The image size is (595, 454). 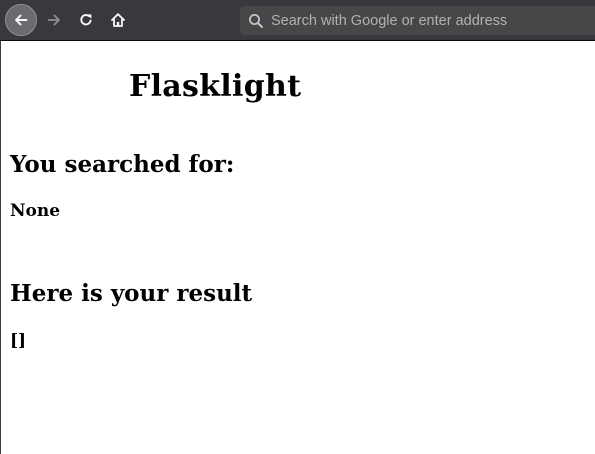 I want to click on searched-value: None, so click(x=35, y=211).